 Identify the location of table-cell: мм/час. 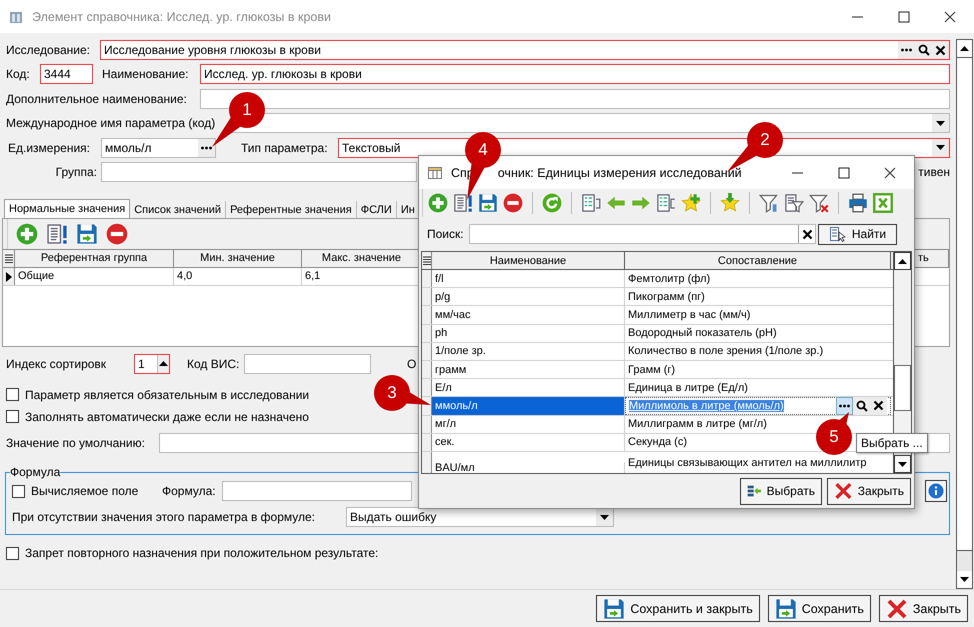
(528, 315).